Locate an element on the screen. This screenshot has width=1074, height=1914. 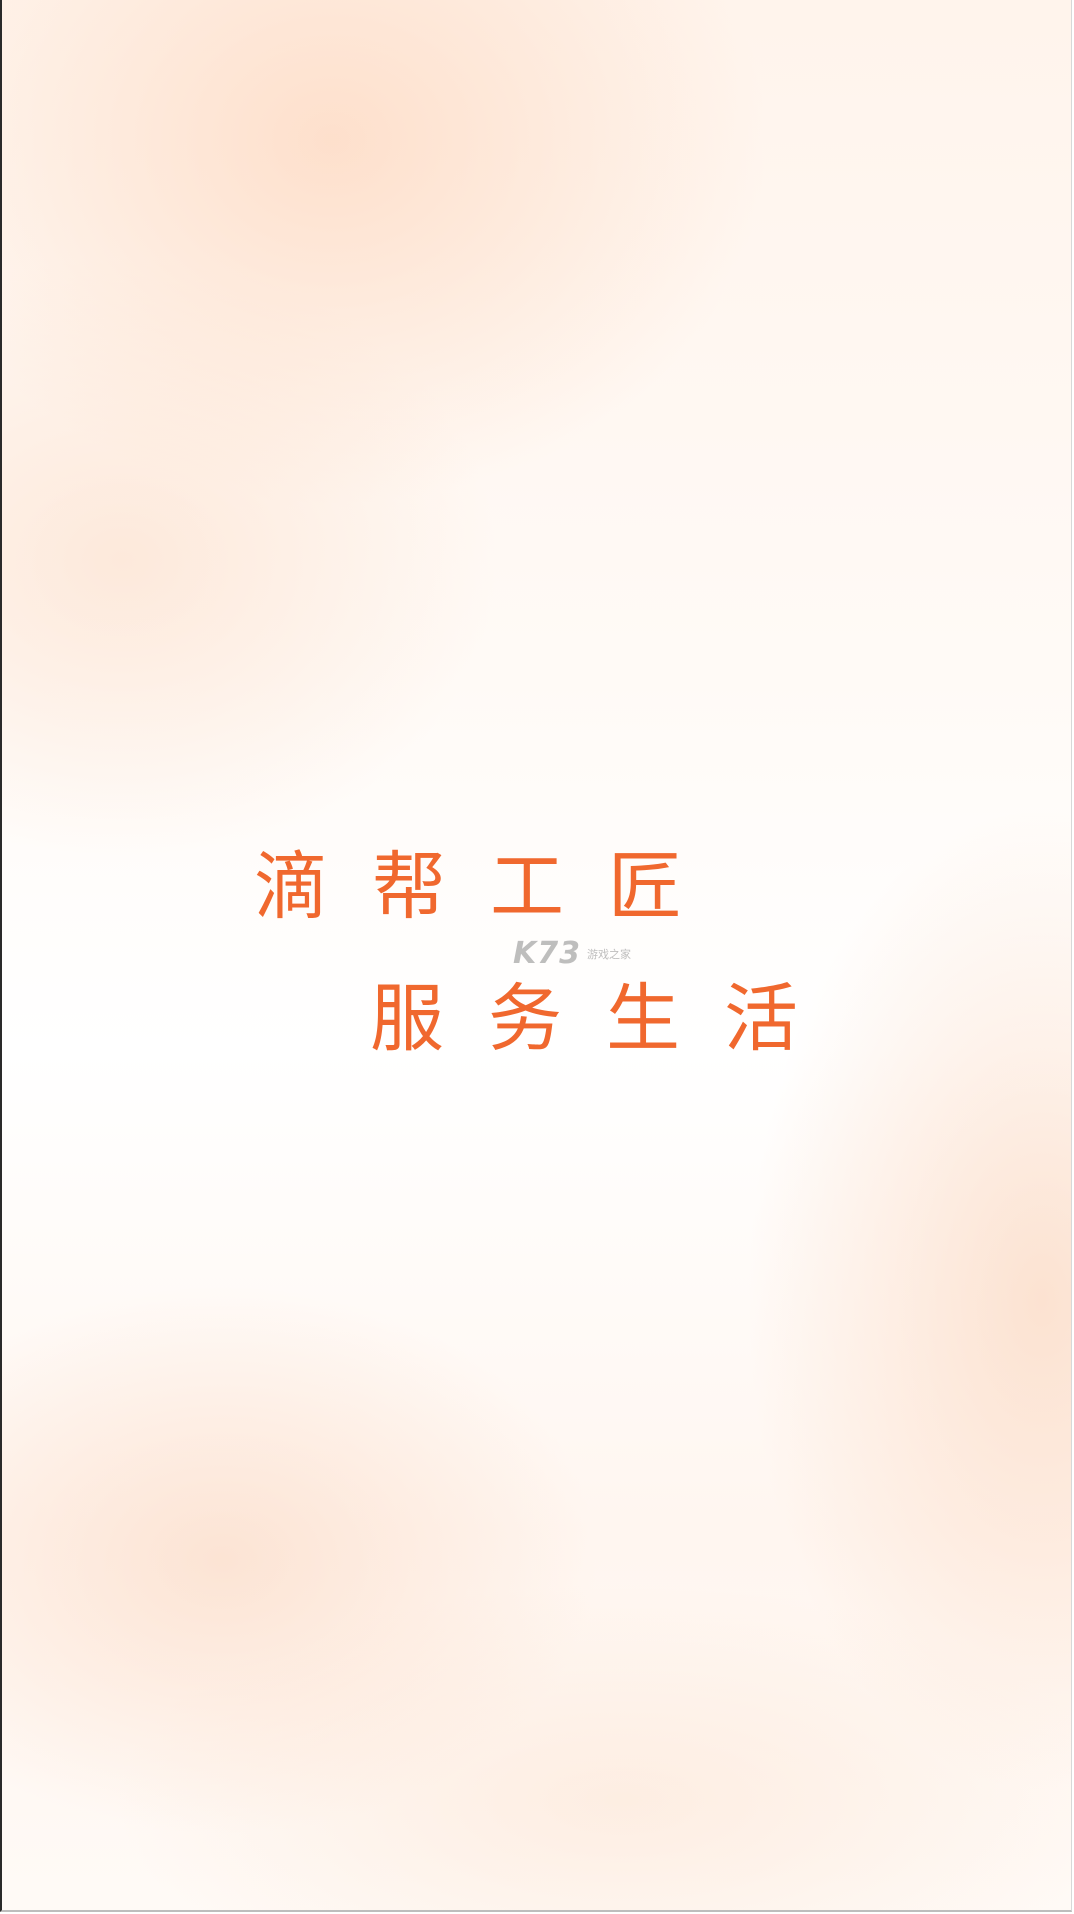
watermark: K73 游戏之家 is located at coordinates (572, 953).